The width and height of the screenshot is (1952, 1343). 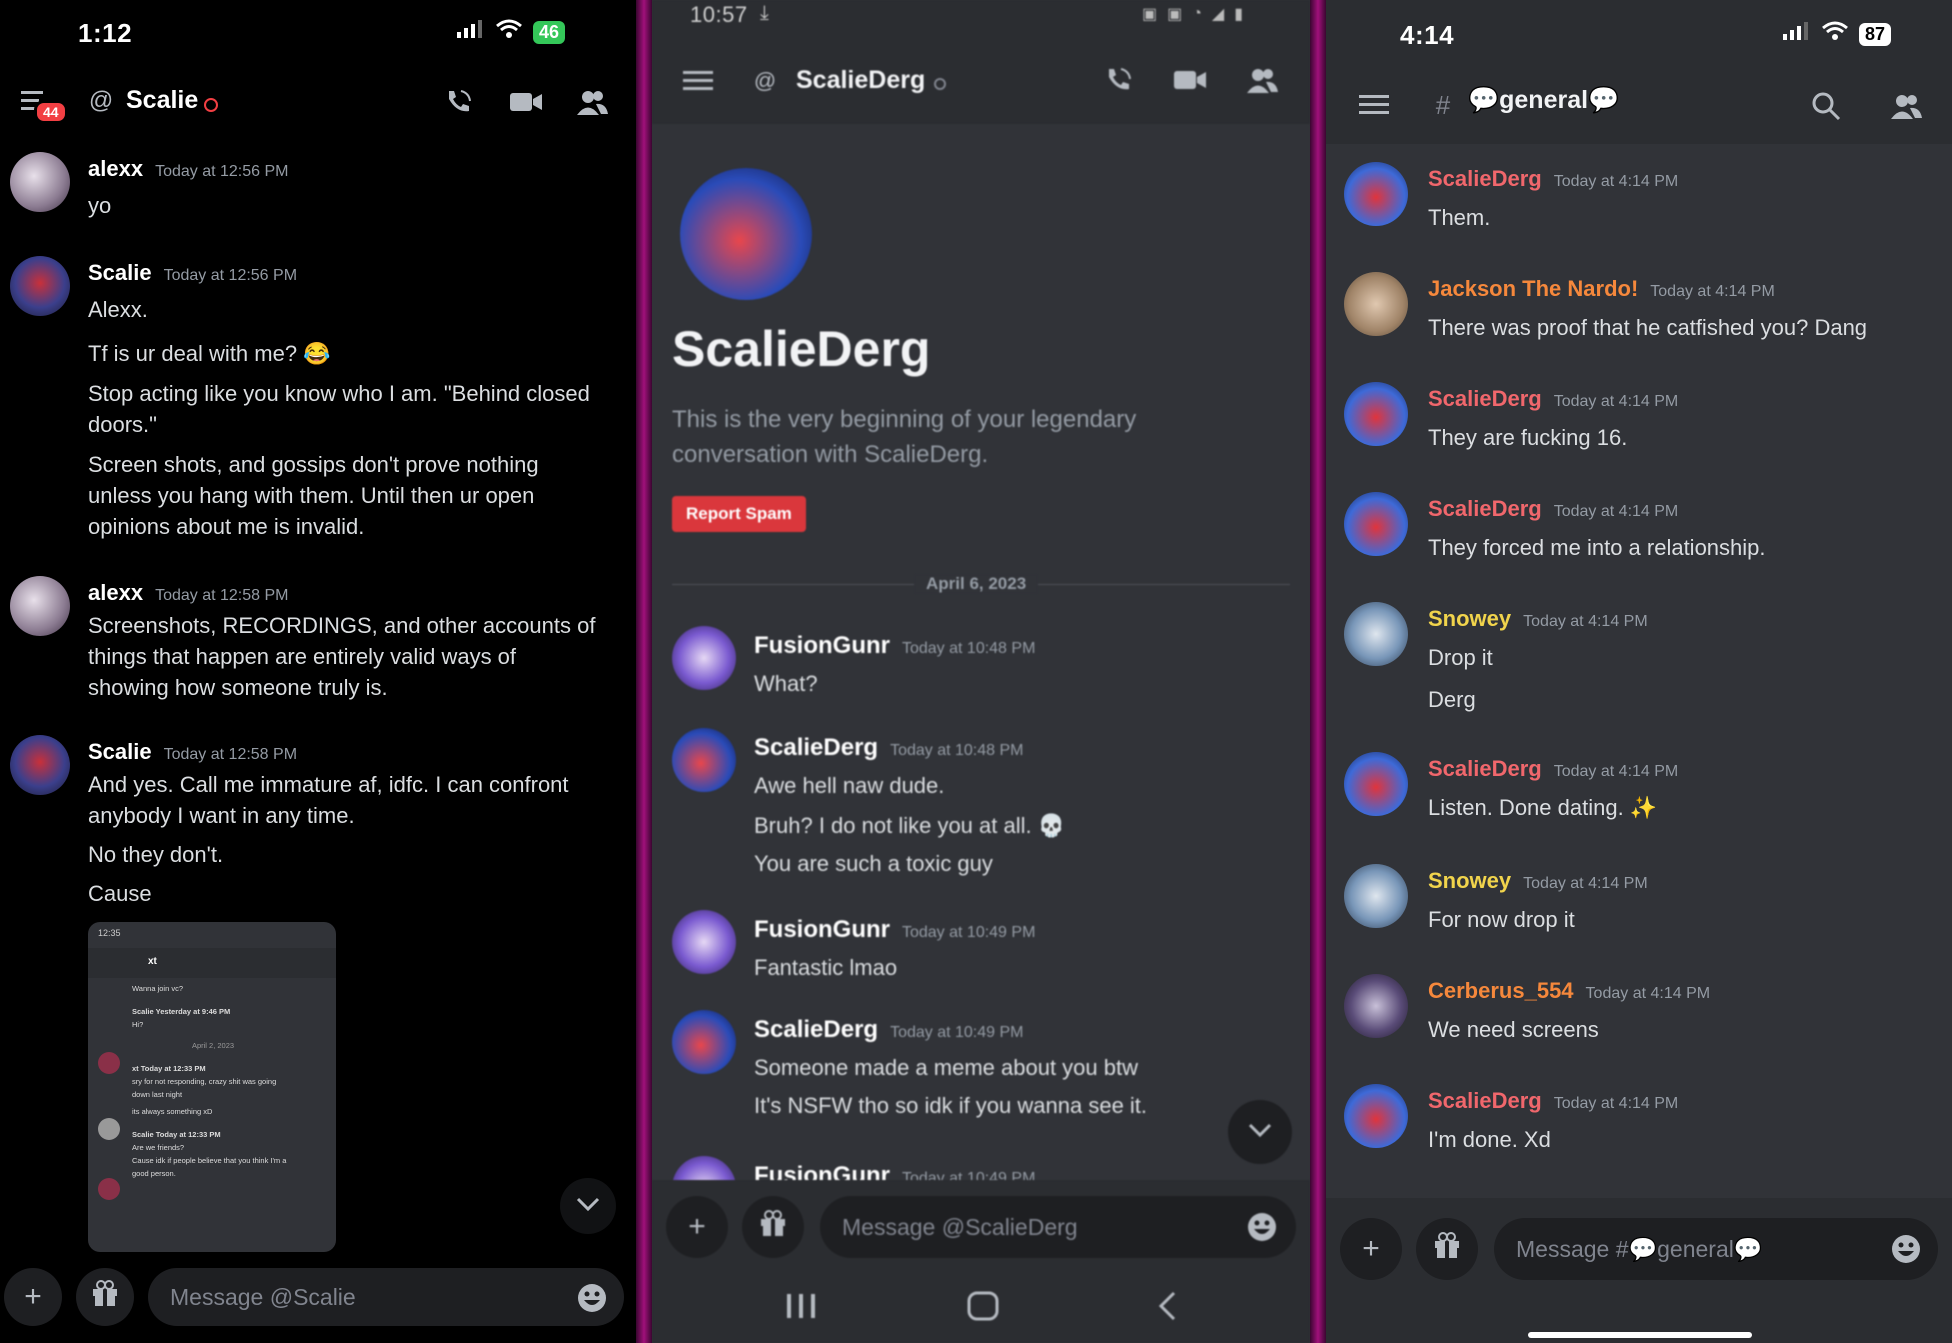 What do you see at coordinates (940, 84) in the screenshot?
I see `status-offline-icon` at bounding box center [940, 84].